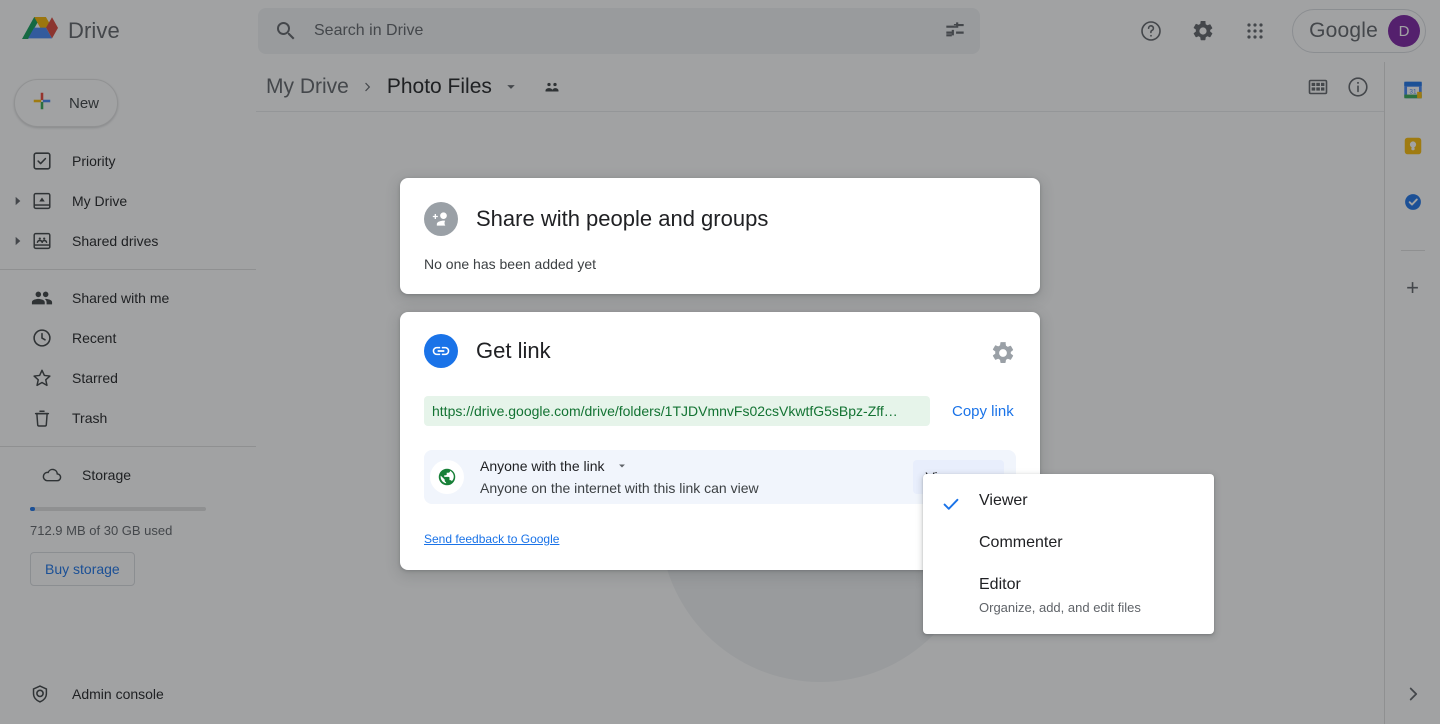  What do you see at coordinates (1060, 595) in the screenshot?
I see `role-option-text: Editor Organize, add, and edit files` at bounding box center [1060, 595].